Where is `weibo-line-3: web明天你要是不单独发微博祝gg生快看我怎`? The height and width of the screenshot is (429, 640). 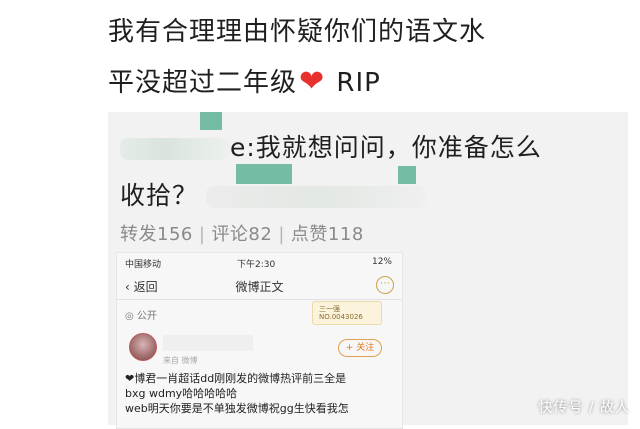
weibo-line-3: web明天你要是不单独发微博祝gg生快看我怎 is located at coordinates (237, 408).